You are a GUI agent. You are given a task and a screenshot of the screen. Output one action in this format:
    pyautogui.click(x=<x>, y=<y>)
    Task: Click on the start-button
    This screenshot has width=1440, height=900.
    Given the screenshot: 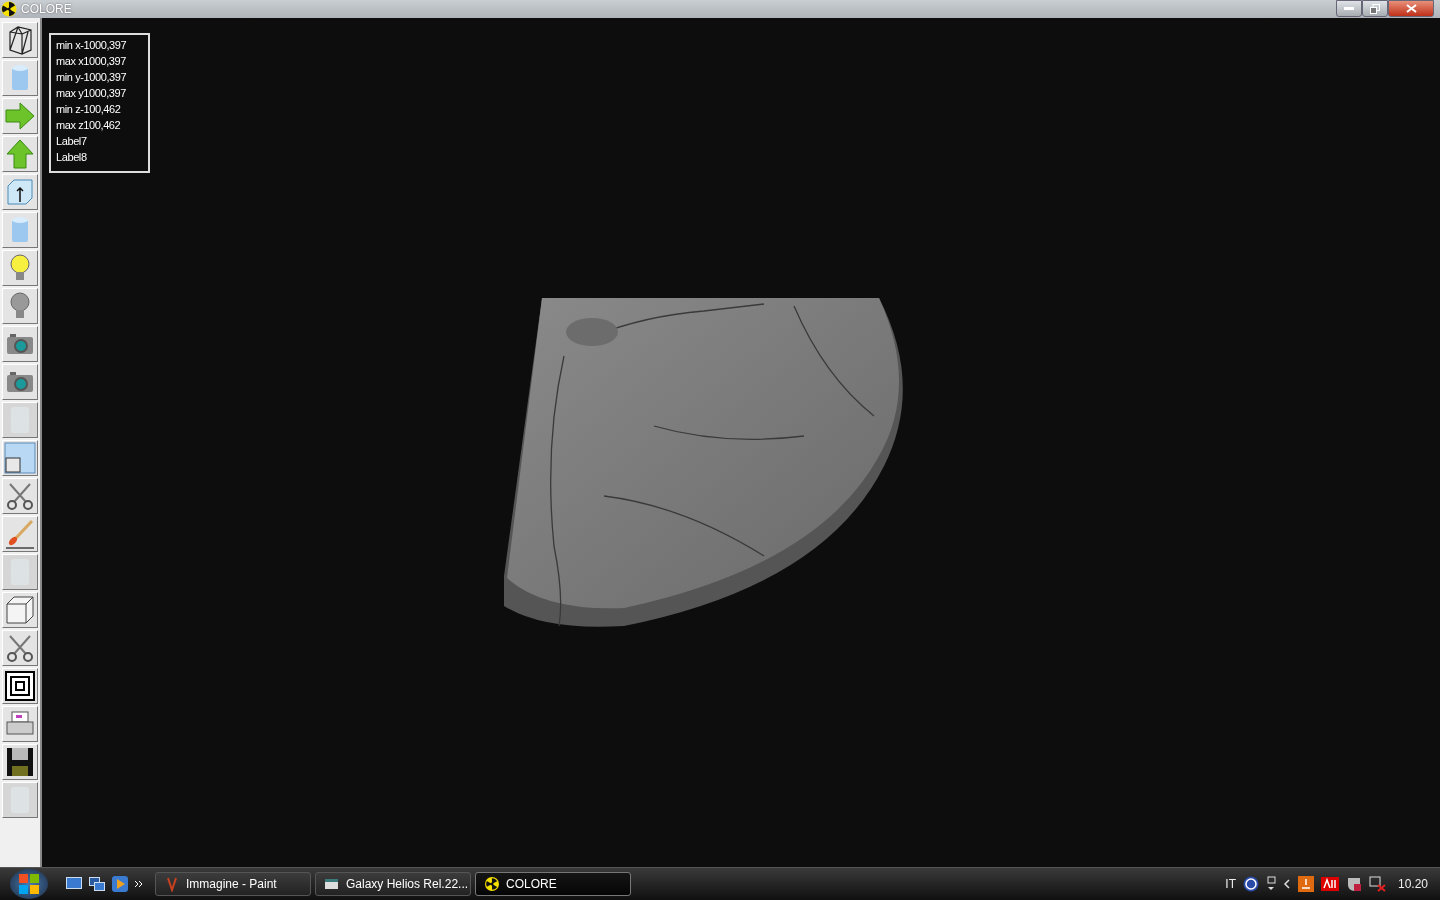 What is the action you would take?
    pyautogui.click(x=29, y=884)
    